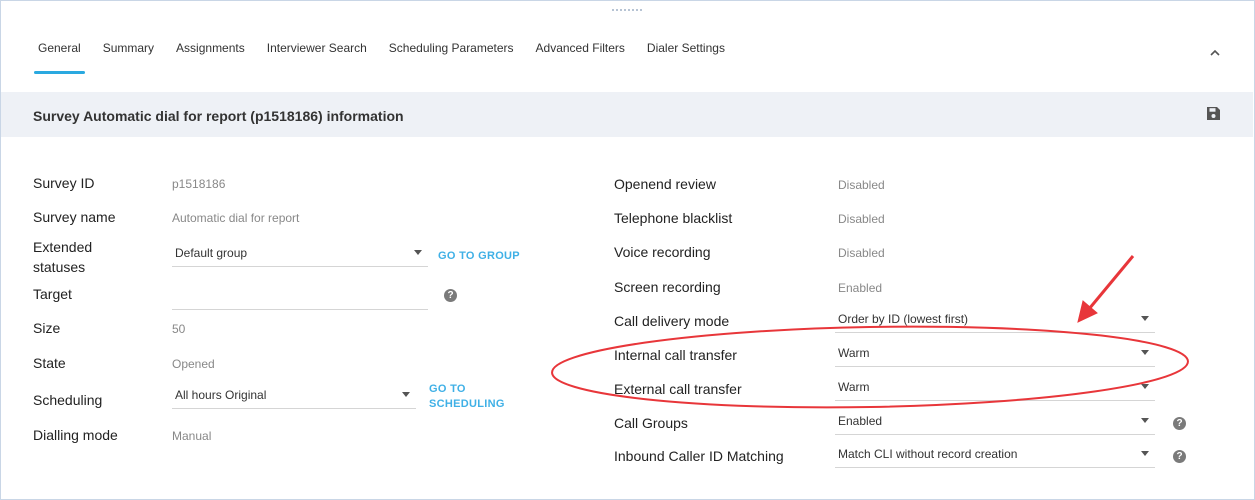  What do you see at coordinates (59, 267) in the screenshot?
I see `extended-statuses-label-line2: statuses` at bounding box center [59, 267].